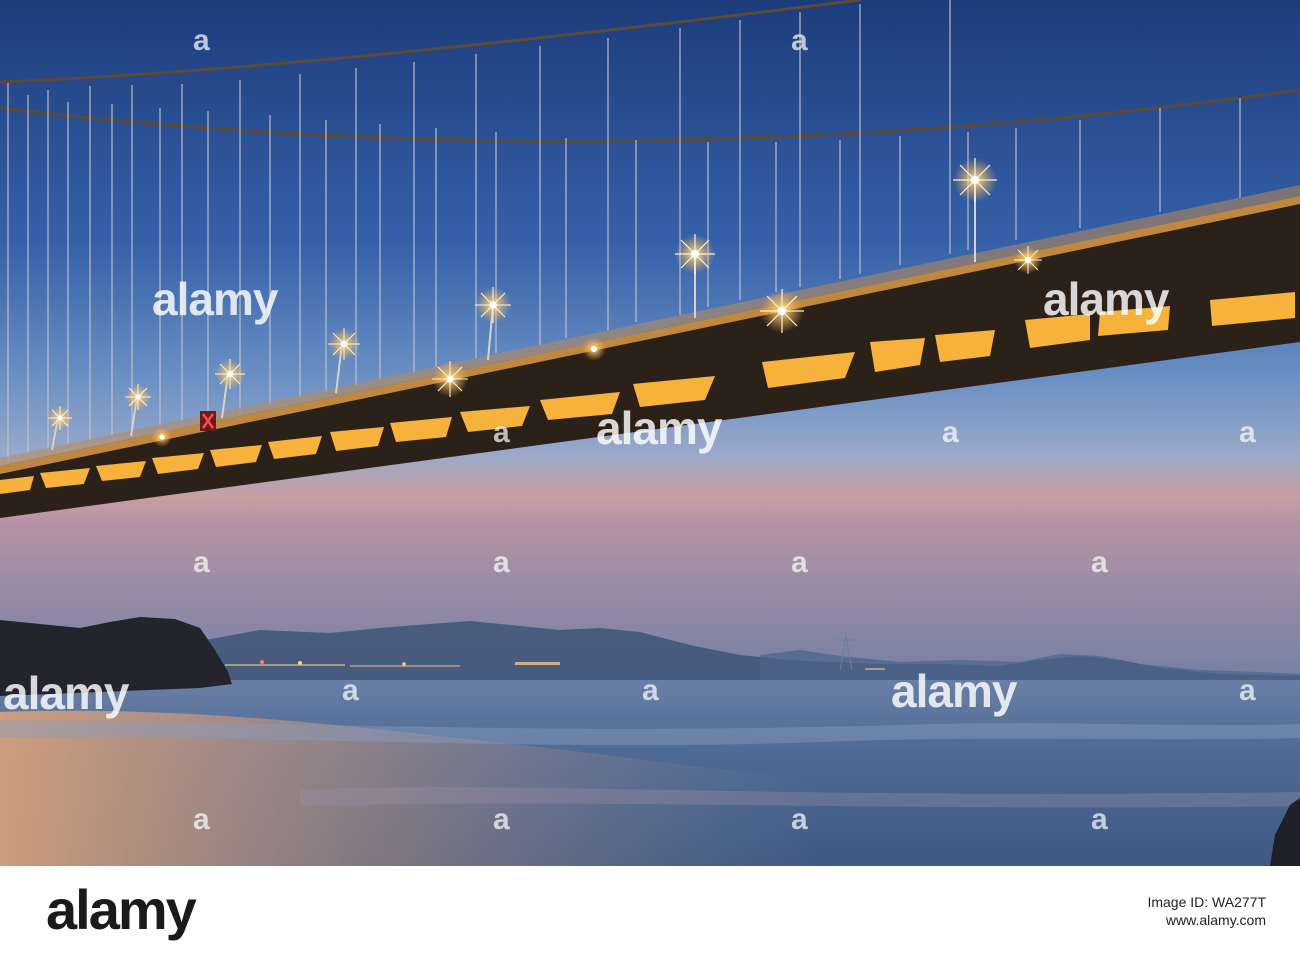 The image size is (1300, 956). I want to click on headland-cliff, so click(116, 656).